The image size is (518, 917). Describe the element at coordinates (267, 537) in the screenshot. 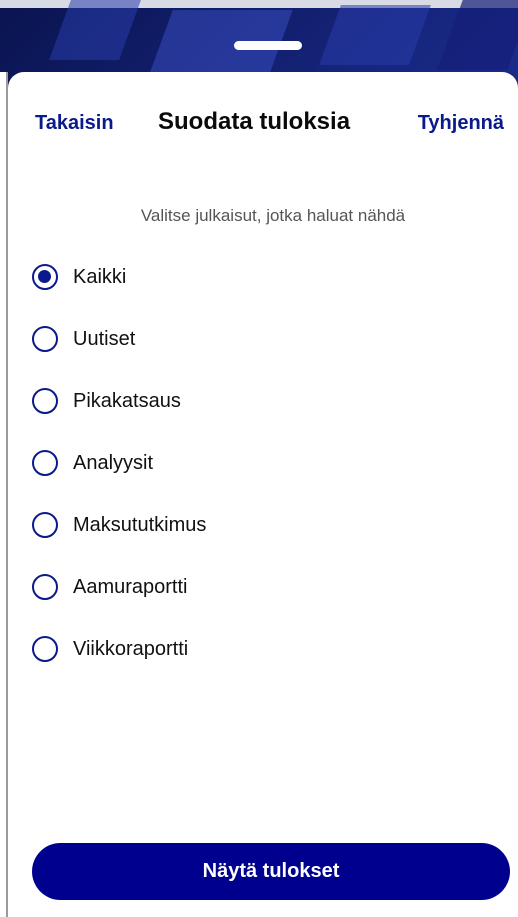

I see `option-maksututkimus: Maksututkimus` at that location.